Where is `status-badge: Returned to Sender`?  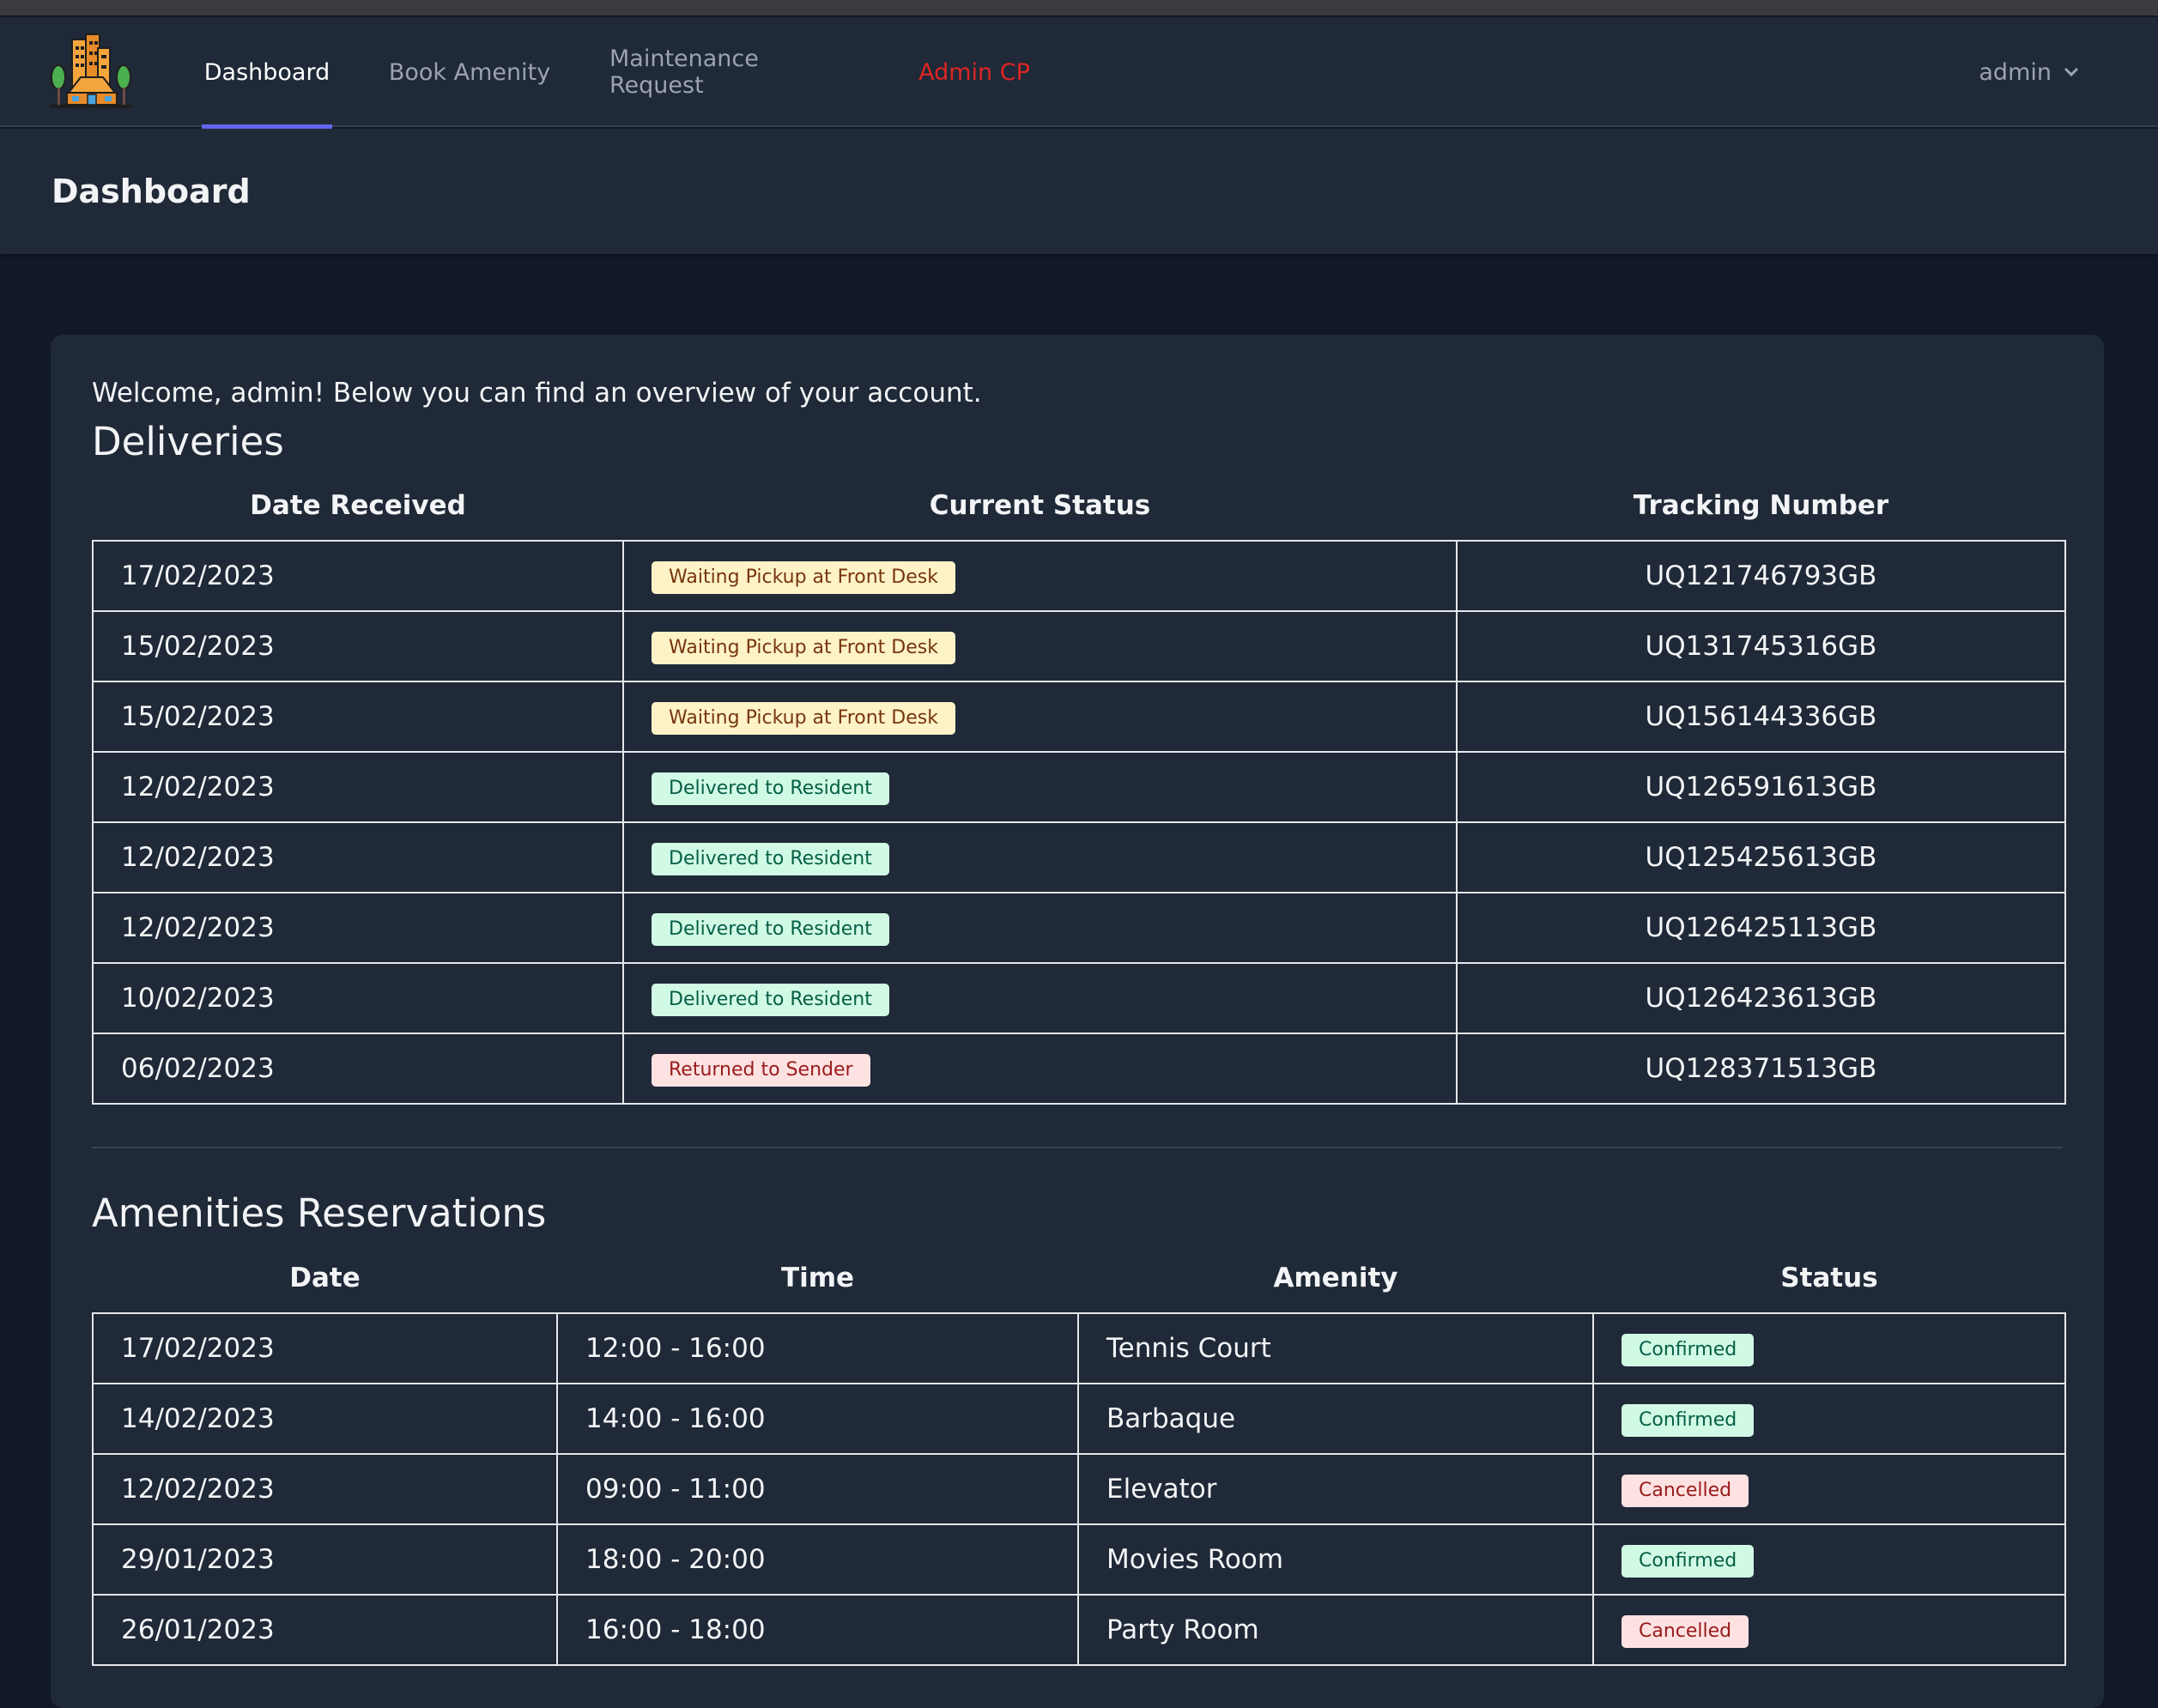 status-badge: Returned to Sender is located at coordinates (761, 1070).